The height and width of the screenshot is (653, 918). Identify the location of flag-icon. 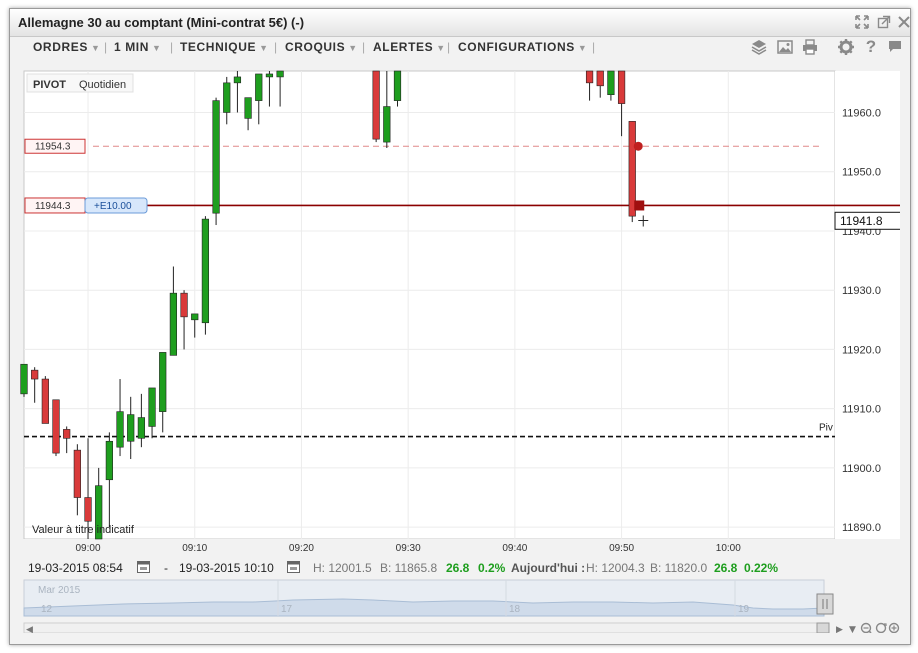
(895, 47).